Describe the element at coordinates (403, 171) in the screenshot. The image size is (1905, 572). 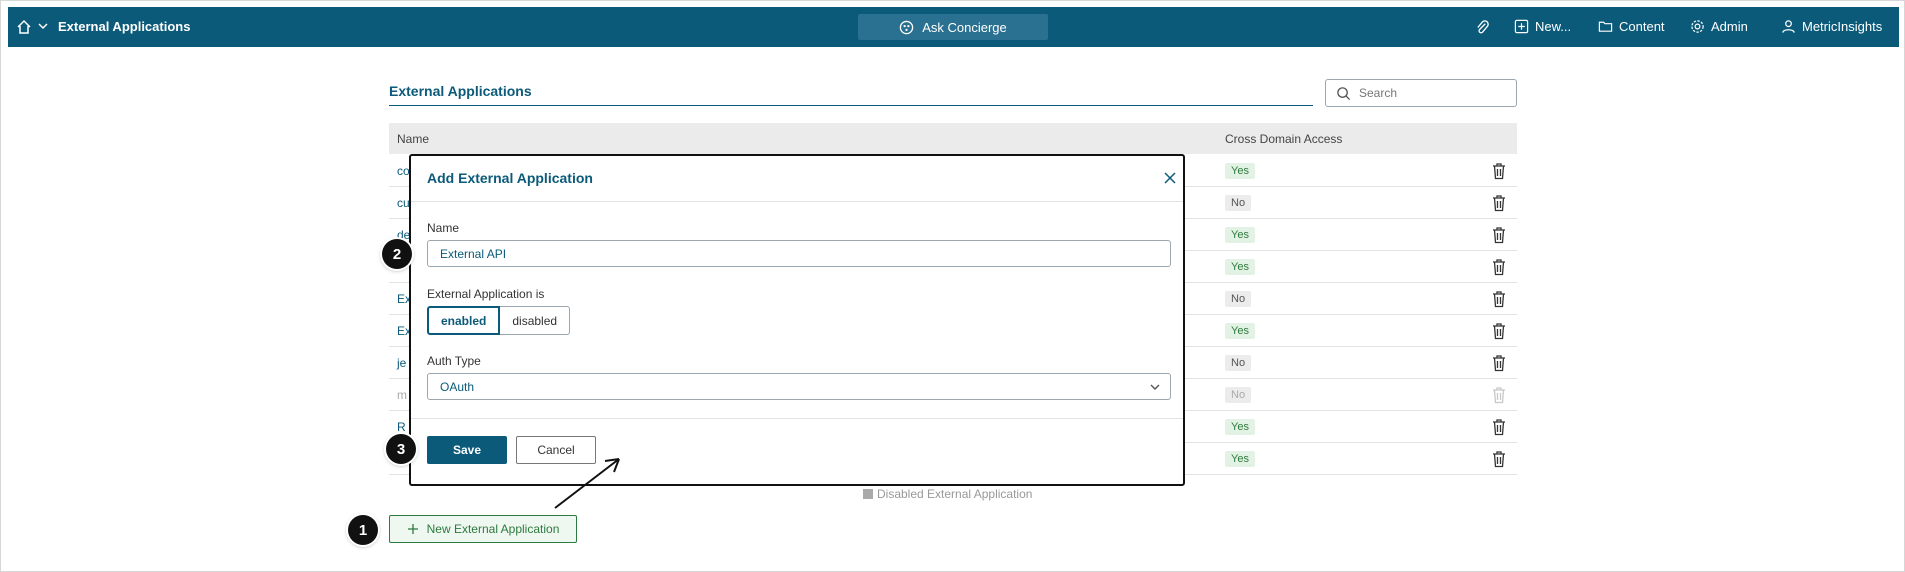
I see `row-name-link: co` at that location.